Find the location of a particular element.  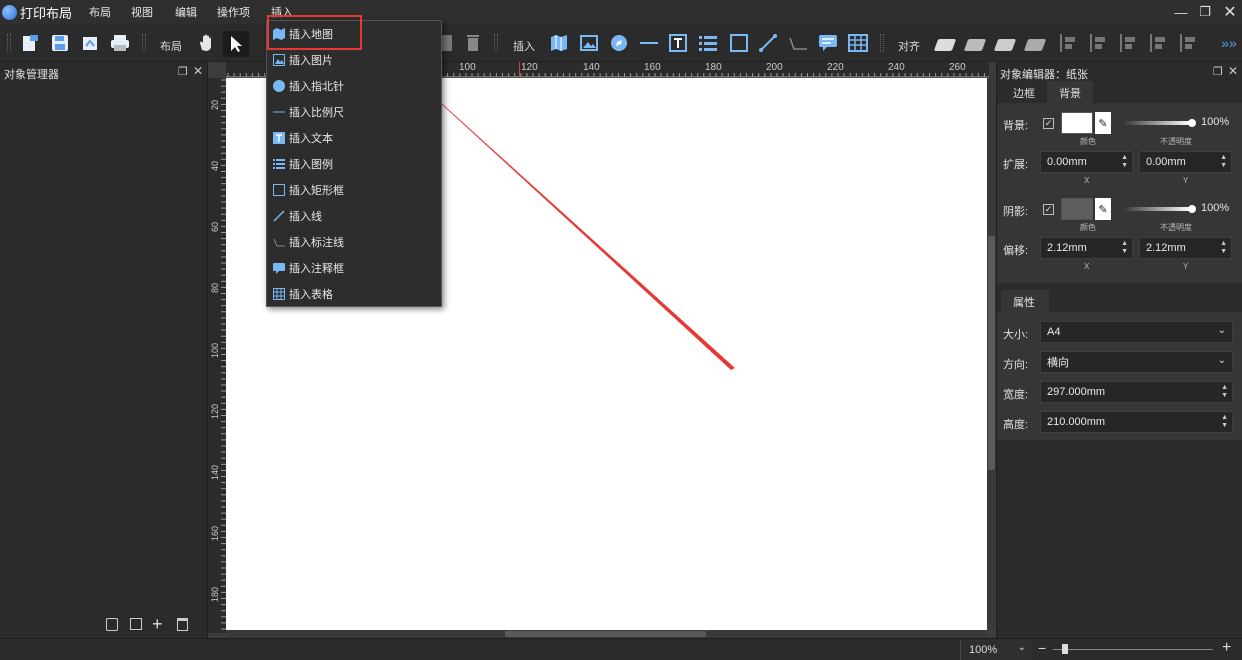

insert-callout-line-icon is located at coordinates (798, 43).